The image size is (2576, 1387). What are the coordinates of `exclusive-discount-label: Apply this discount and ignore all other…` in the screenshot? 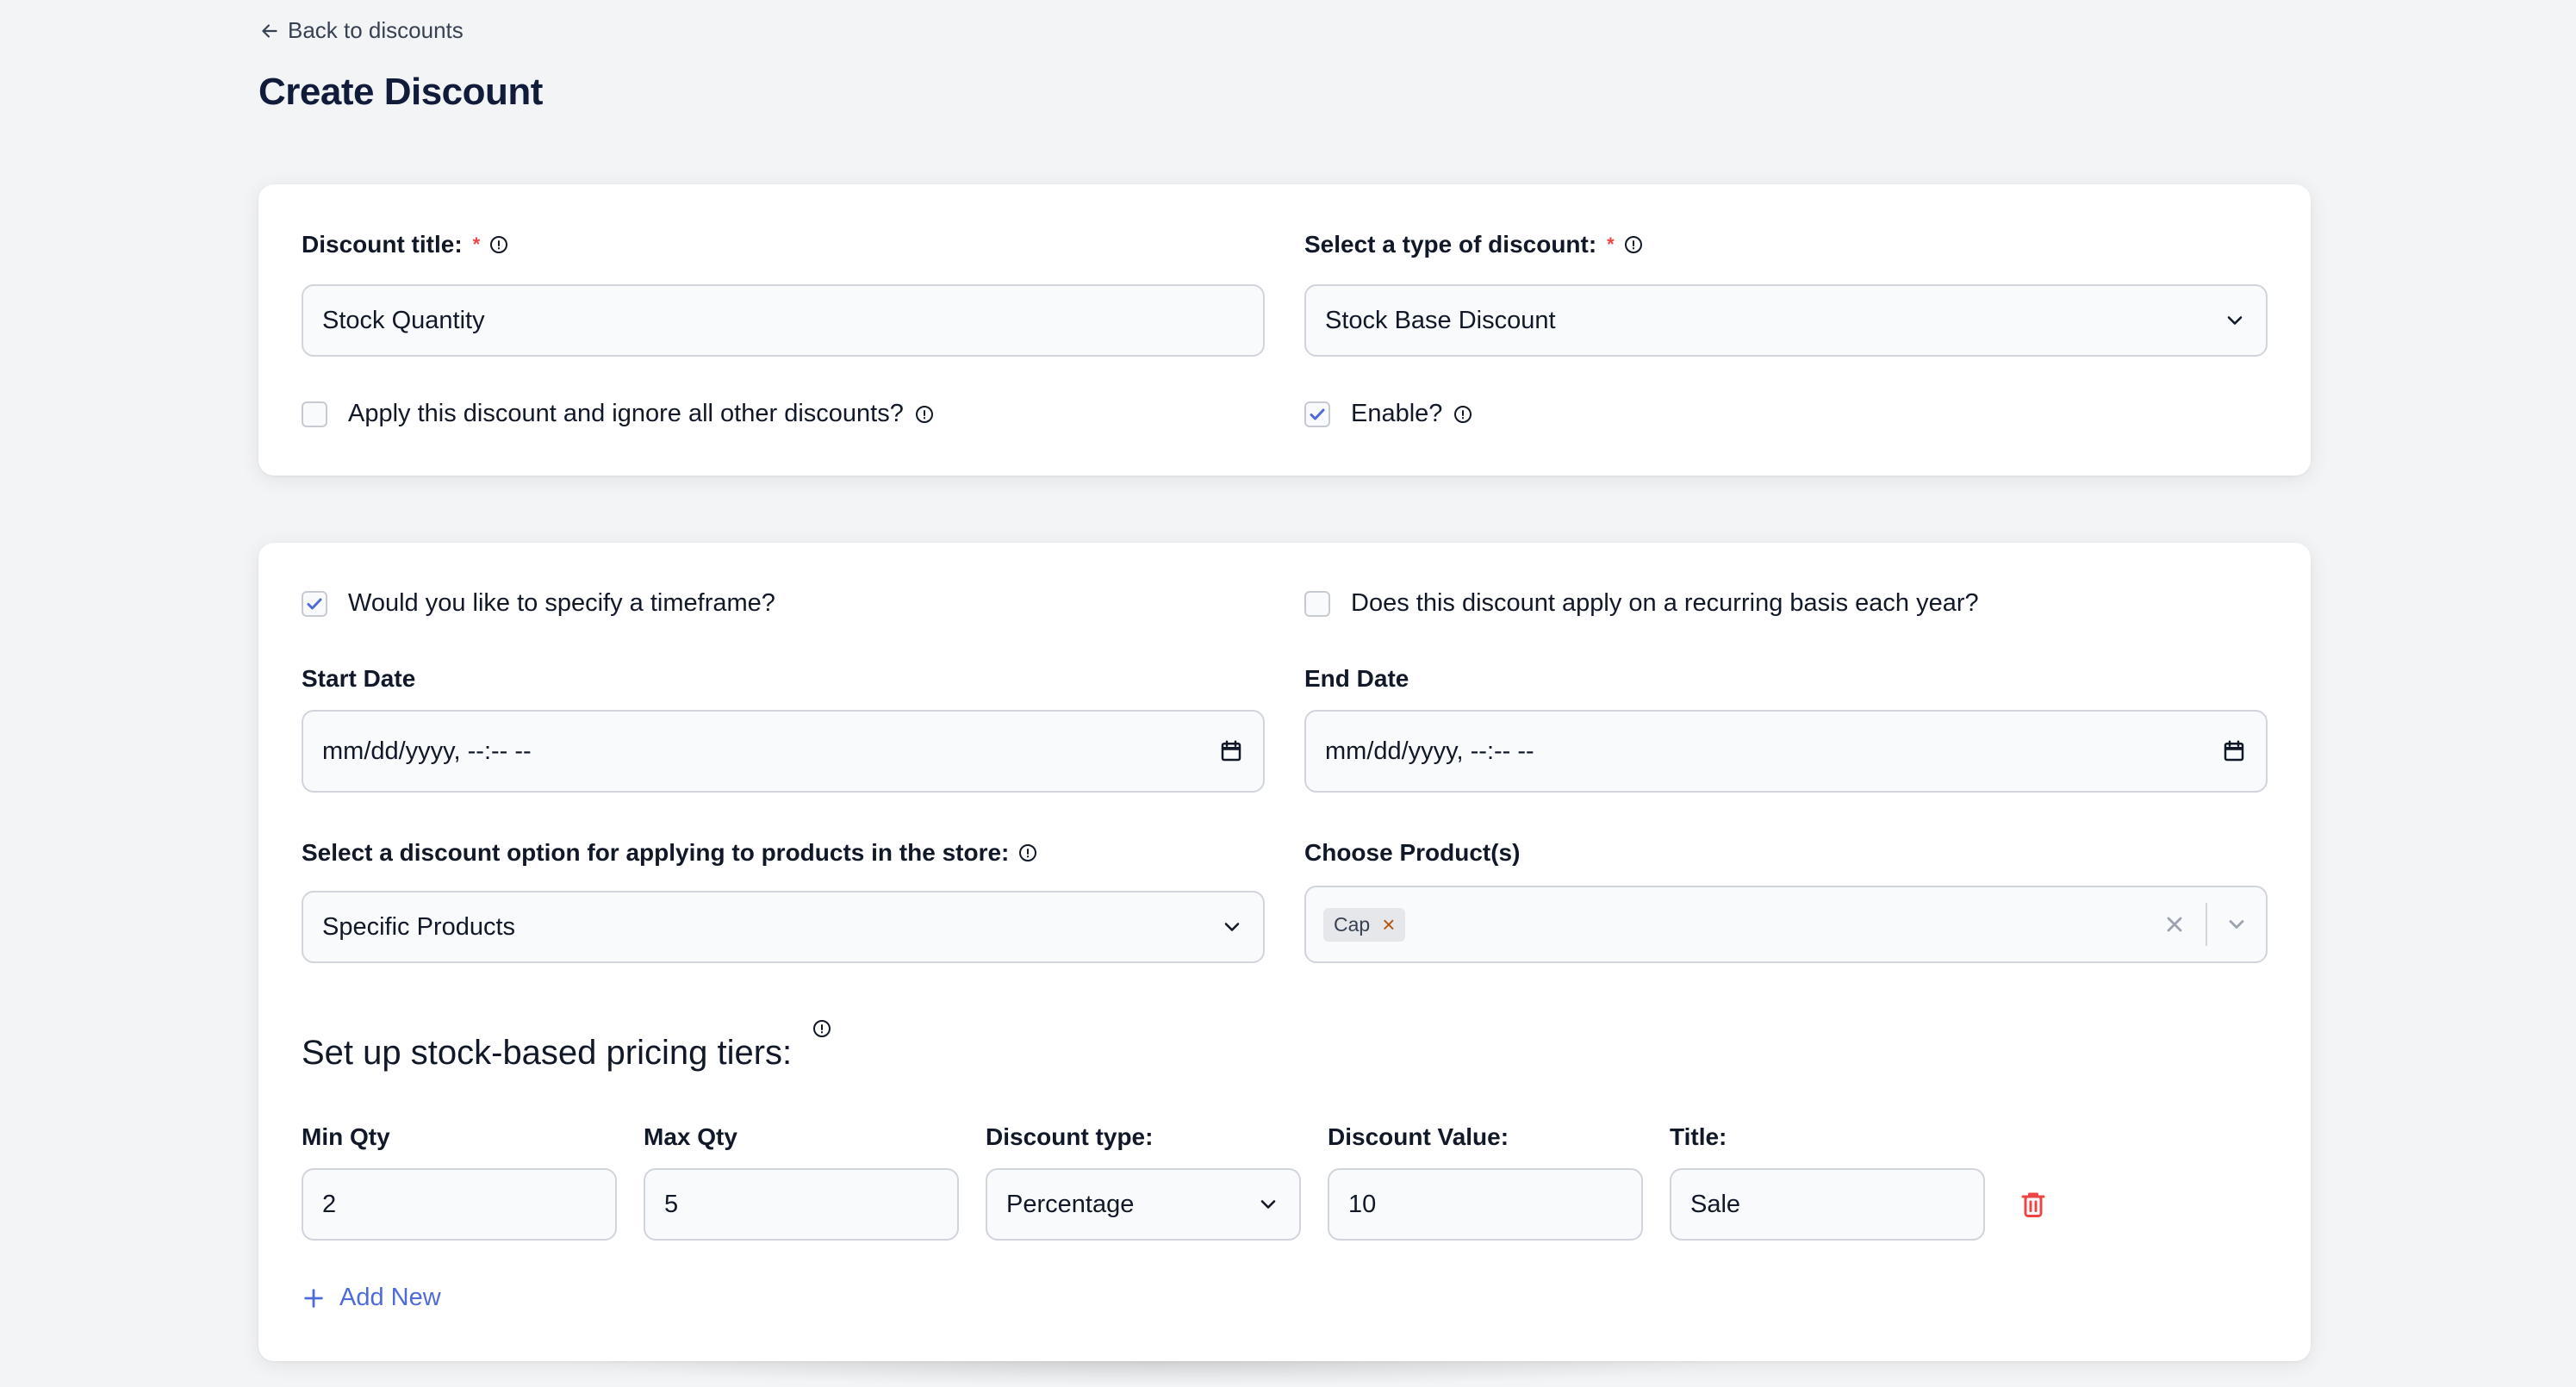 It's located at (626, 414).